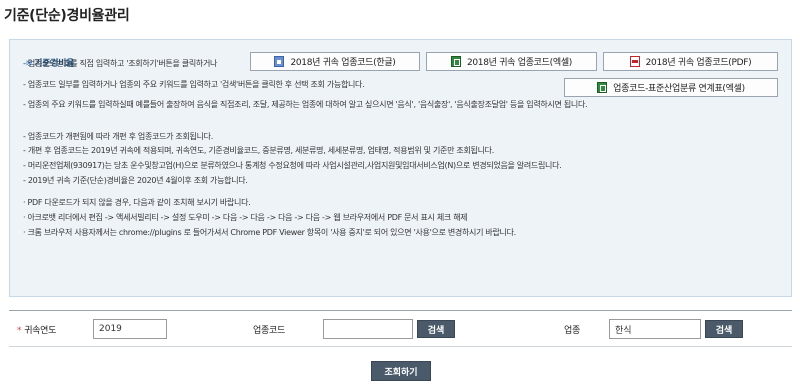 Image resolution: width=800 pixels, height=389 pixels. I want to click on required-mark: *, so click(19, 331).